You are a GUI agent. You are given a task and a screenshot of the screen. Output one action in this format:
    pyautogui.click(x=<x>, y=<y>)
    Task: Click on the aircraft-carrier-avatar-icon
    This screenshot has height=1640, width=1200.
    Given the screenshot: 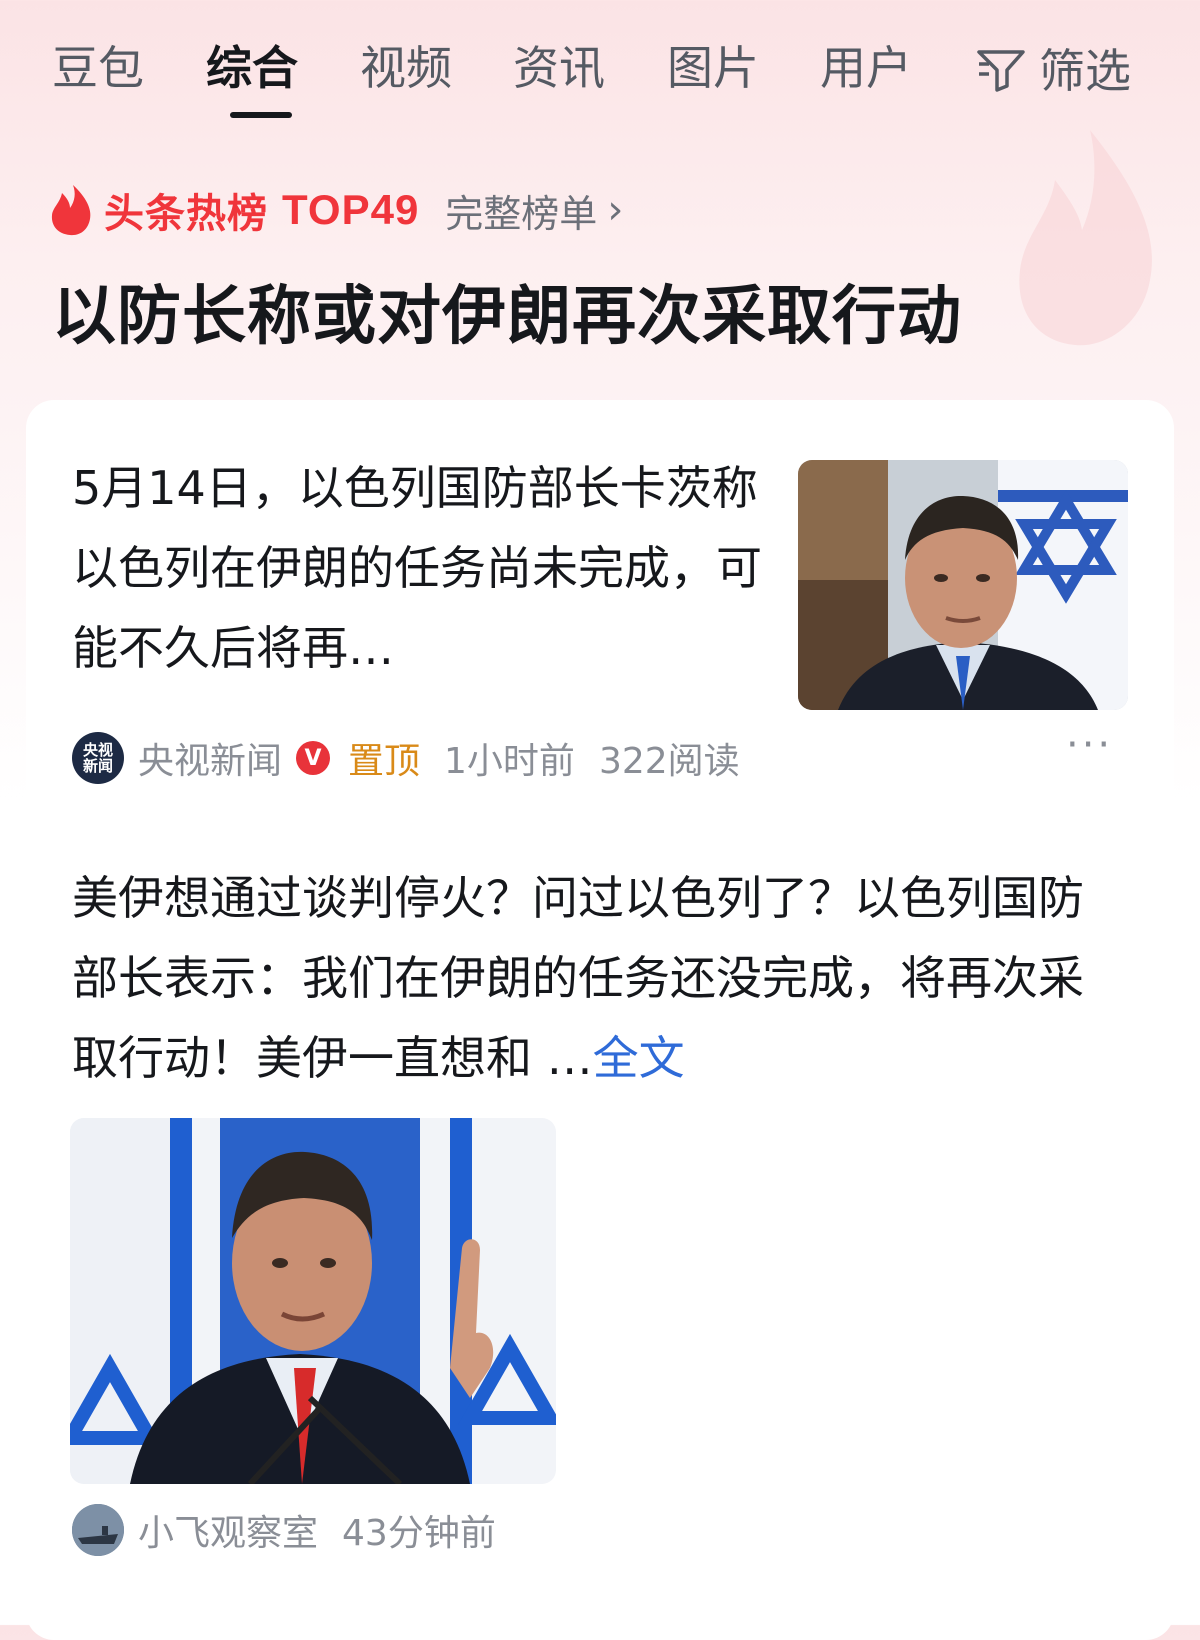 What is the action you would take?
    pyautogui.click(x=98, y=1530)
    